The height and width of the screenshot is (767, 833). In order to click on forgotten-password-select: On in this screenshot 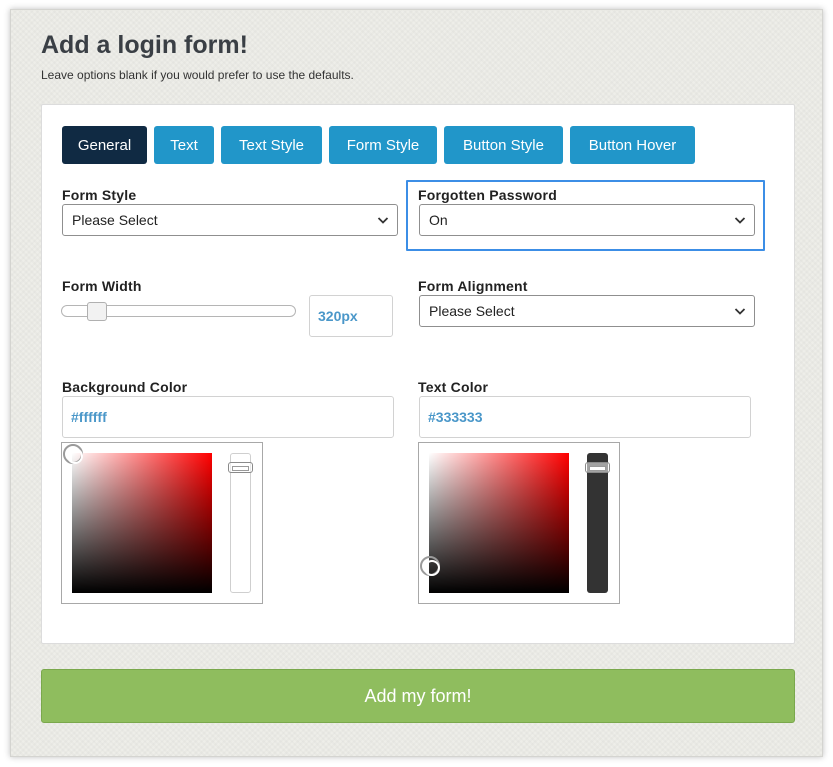, I will do `click(587, 220)`.